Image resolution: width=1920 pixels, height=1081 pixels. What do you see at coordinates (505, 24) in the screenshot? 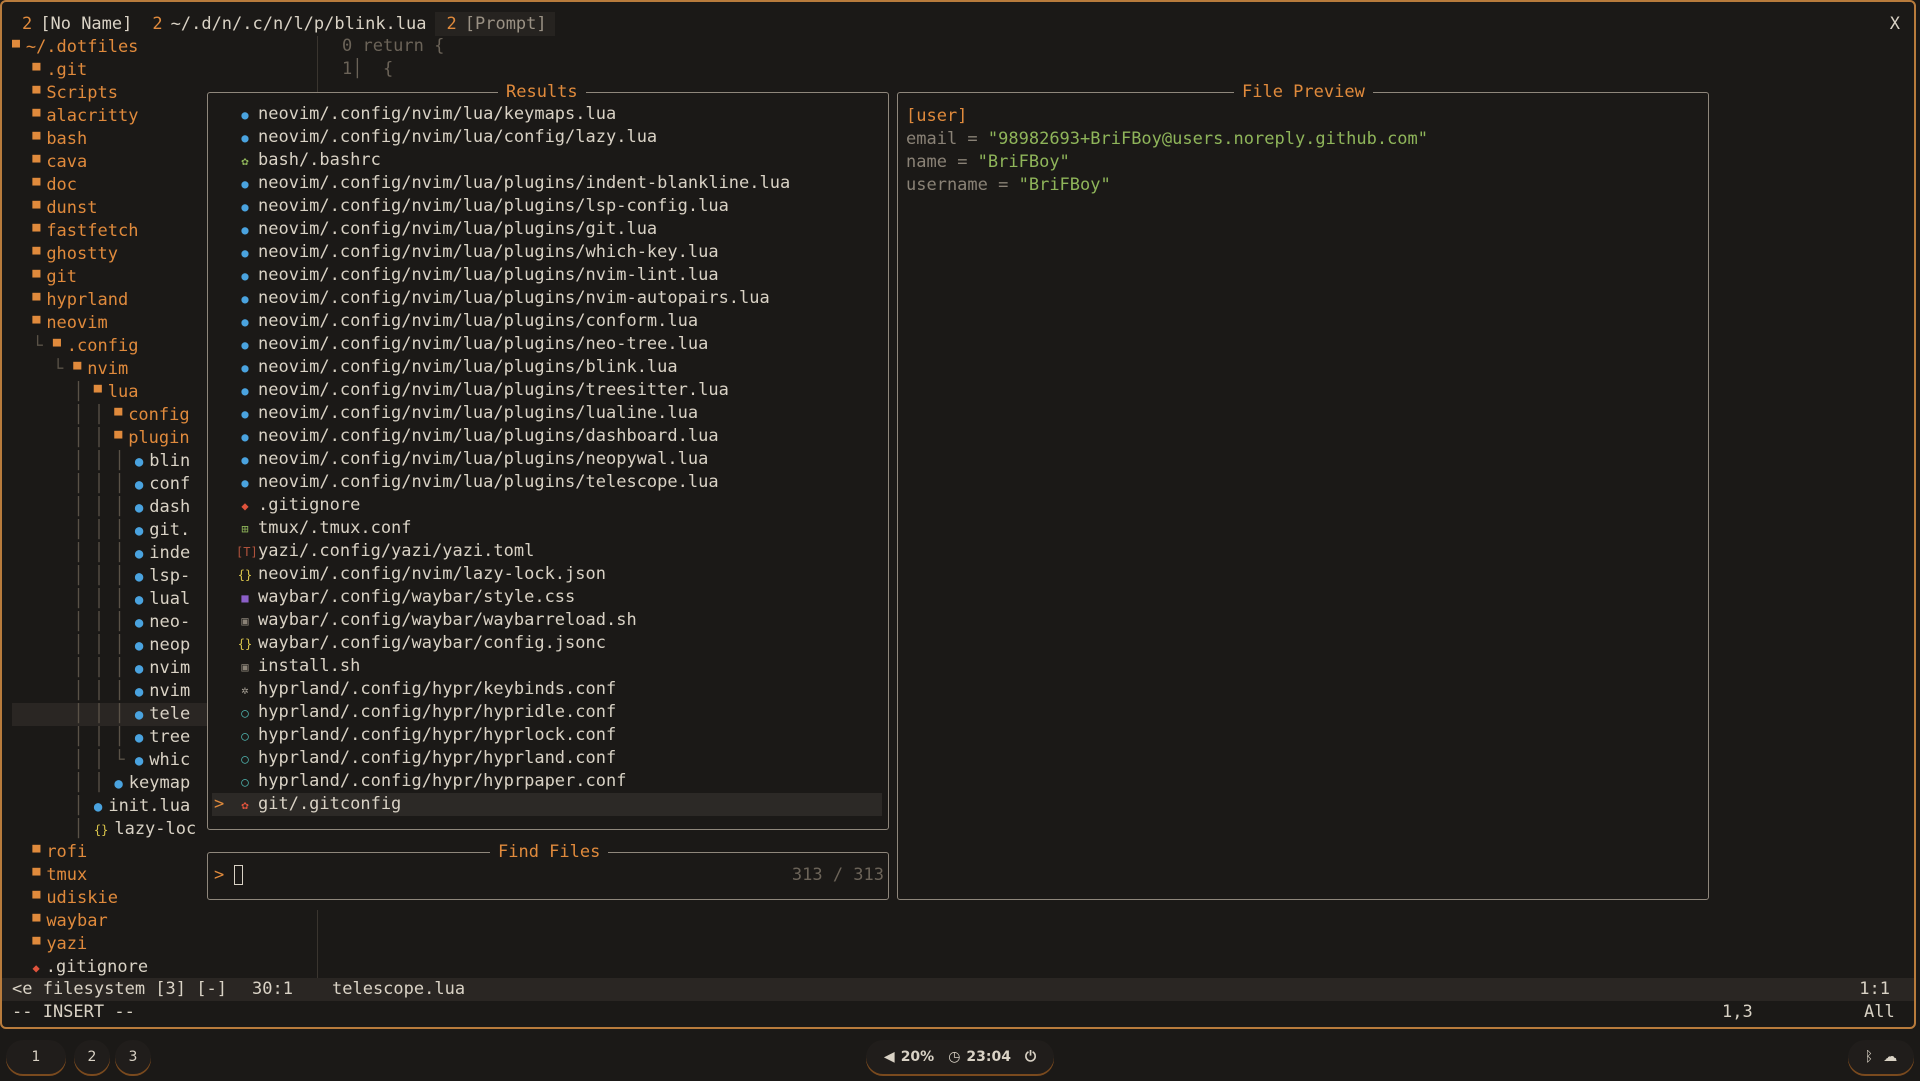
I see `tab-label: [Prompt]` at bounding box center [505, 24].